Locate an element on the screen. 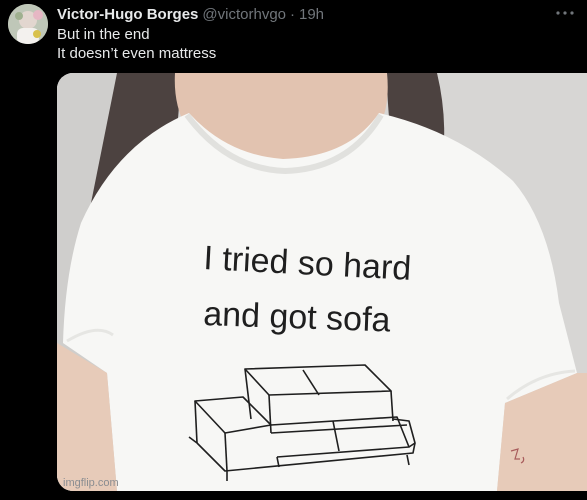  tweet-header: Victor-Hugo Borges @victorhvgo · 19h is located at coordinates (312, 14).